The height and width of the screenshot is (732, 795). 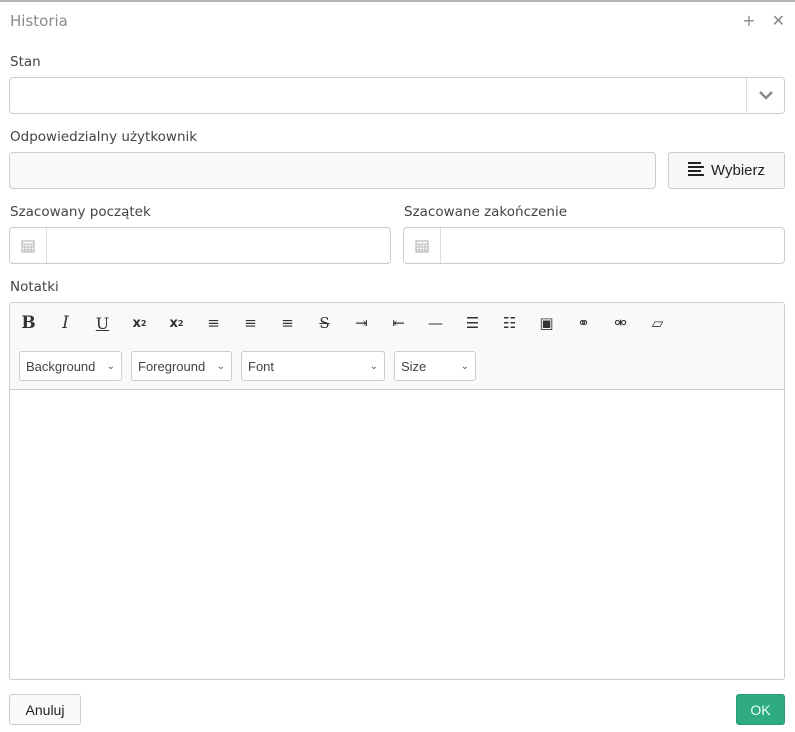 I want to click on user-label: Odpowiedzialny użytkownik, so click(x=104, y=137).